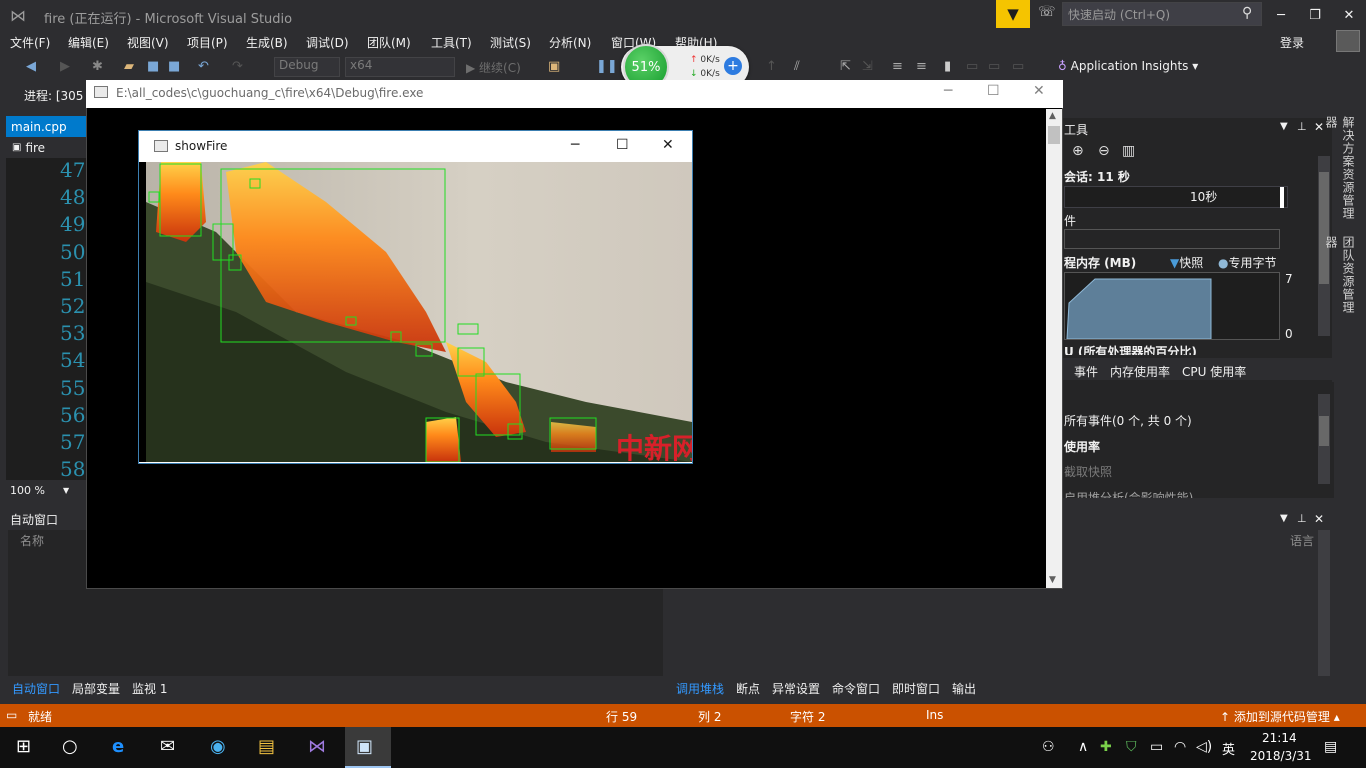 The image size is (1366, 768). Describe the element at coordinates (364, 746) in the screenshot. I see `console-taskbar-icon: ▣` at that location.